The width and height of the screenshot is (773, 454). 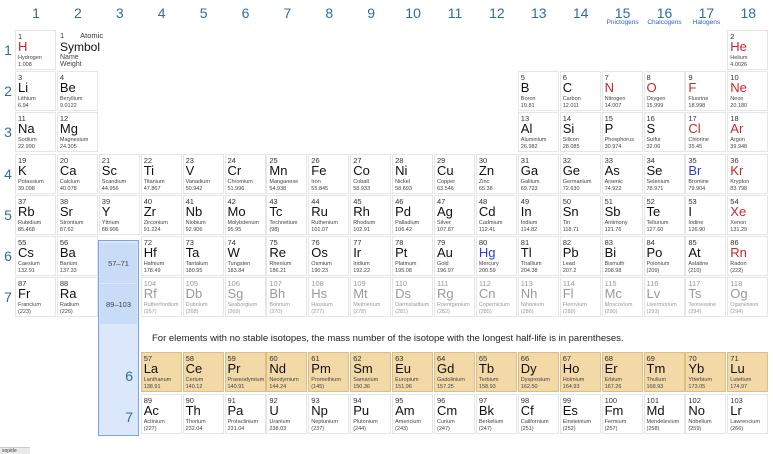 I want to click on element-cell-po: 84 Po Polonium (209), so click(x=664, y=256).